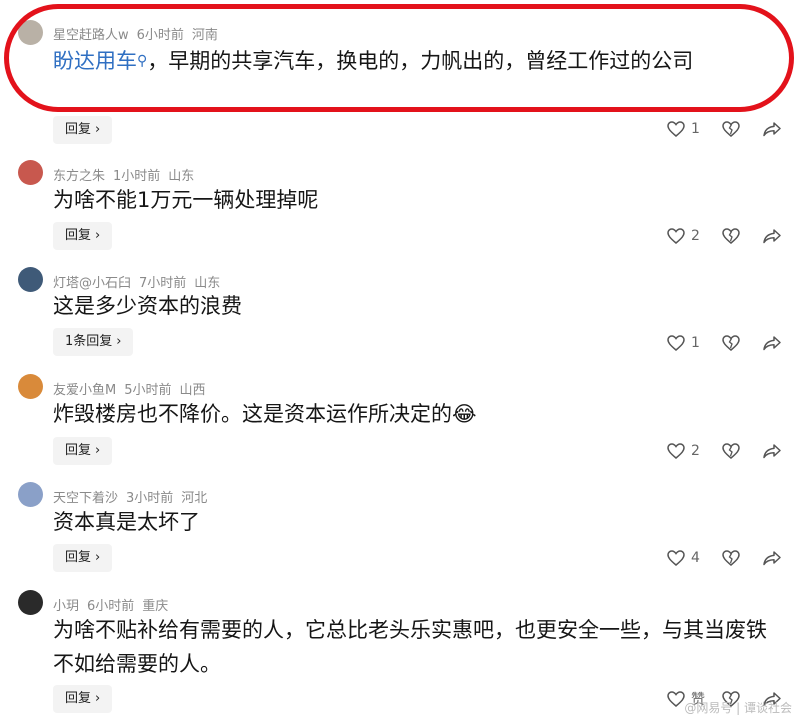  What do you see at coordinates (186, 200) in the screenshot?
I see `comment-text: 为啥不能1万元一辆处理掉呢` at bounding box center [186, 200].